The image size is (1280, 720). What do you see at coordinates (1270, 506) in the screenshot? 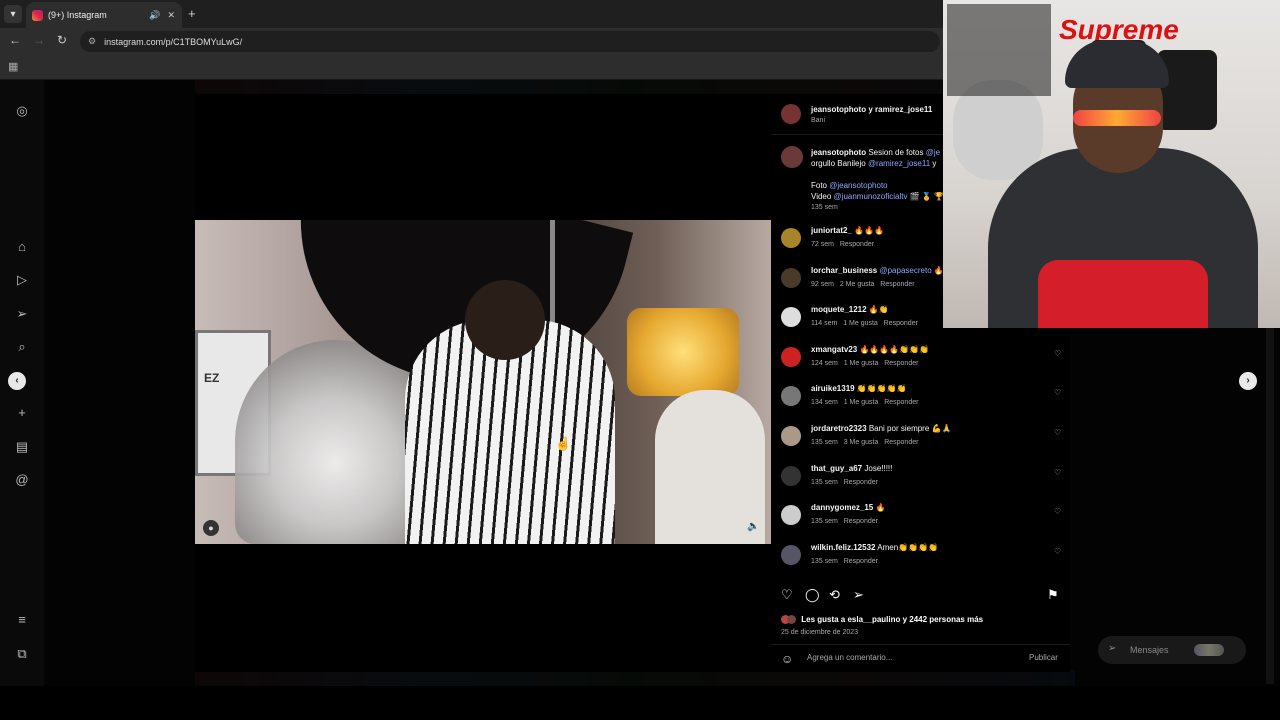
I see `page-scrollbar` at bounding box center [1270, 506].